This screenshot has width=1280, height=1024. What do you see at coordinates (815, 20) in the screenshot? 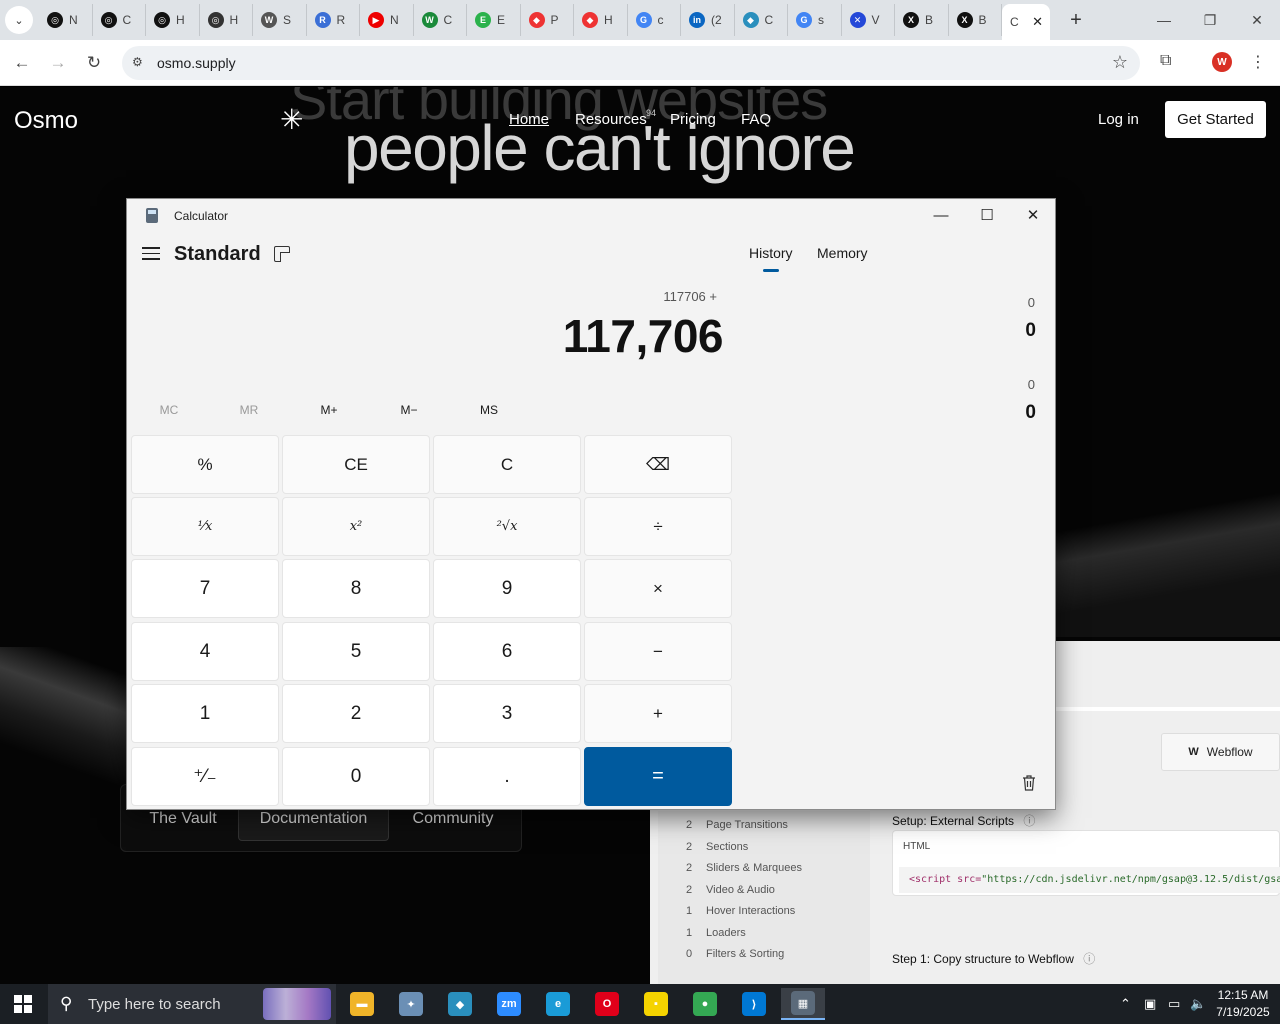
I see `browser-tab: Gs` at bounding box center [815, 20].